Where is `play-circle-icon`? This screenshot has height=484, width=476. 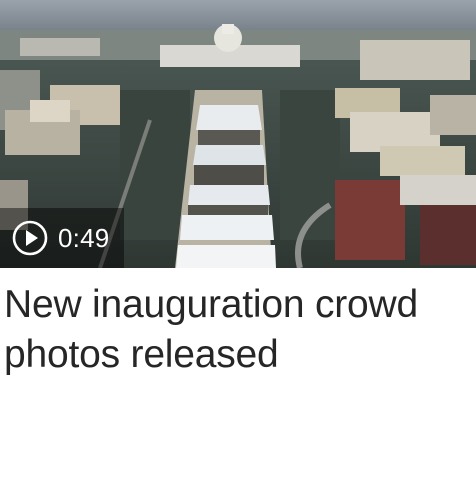
play-circle-icon is located at coordinates (30, 238).